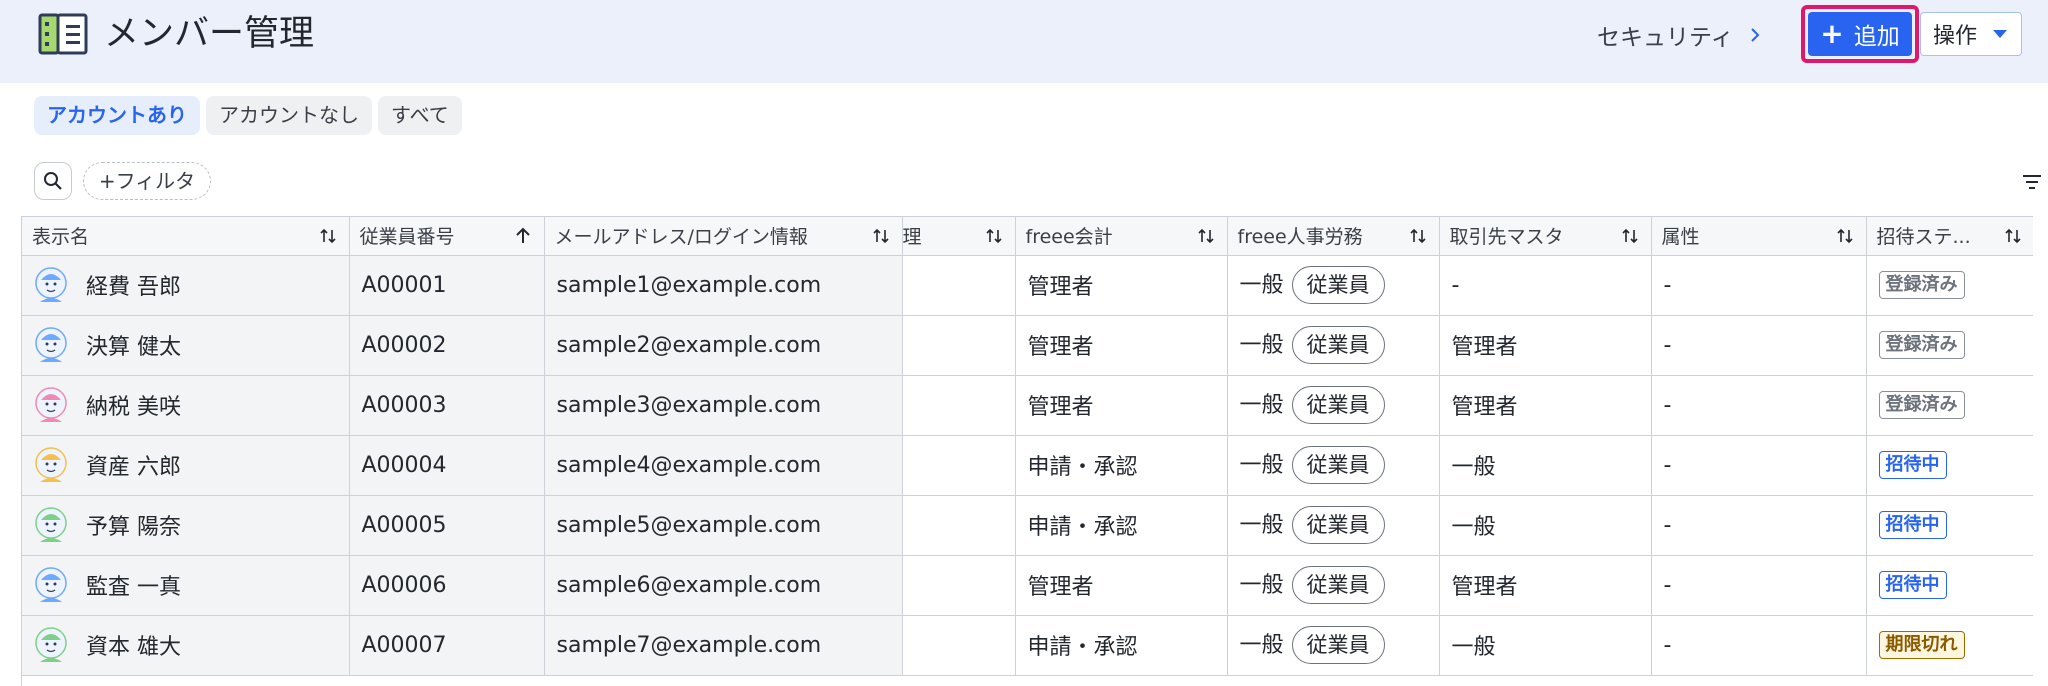 The height and width of the screenshot is (686, 2048). Describe the element at coordinates (1121, 236) in the screenshot. I see `column-header-freee-accounting: freee会計` at that location.